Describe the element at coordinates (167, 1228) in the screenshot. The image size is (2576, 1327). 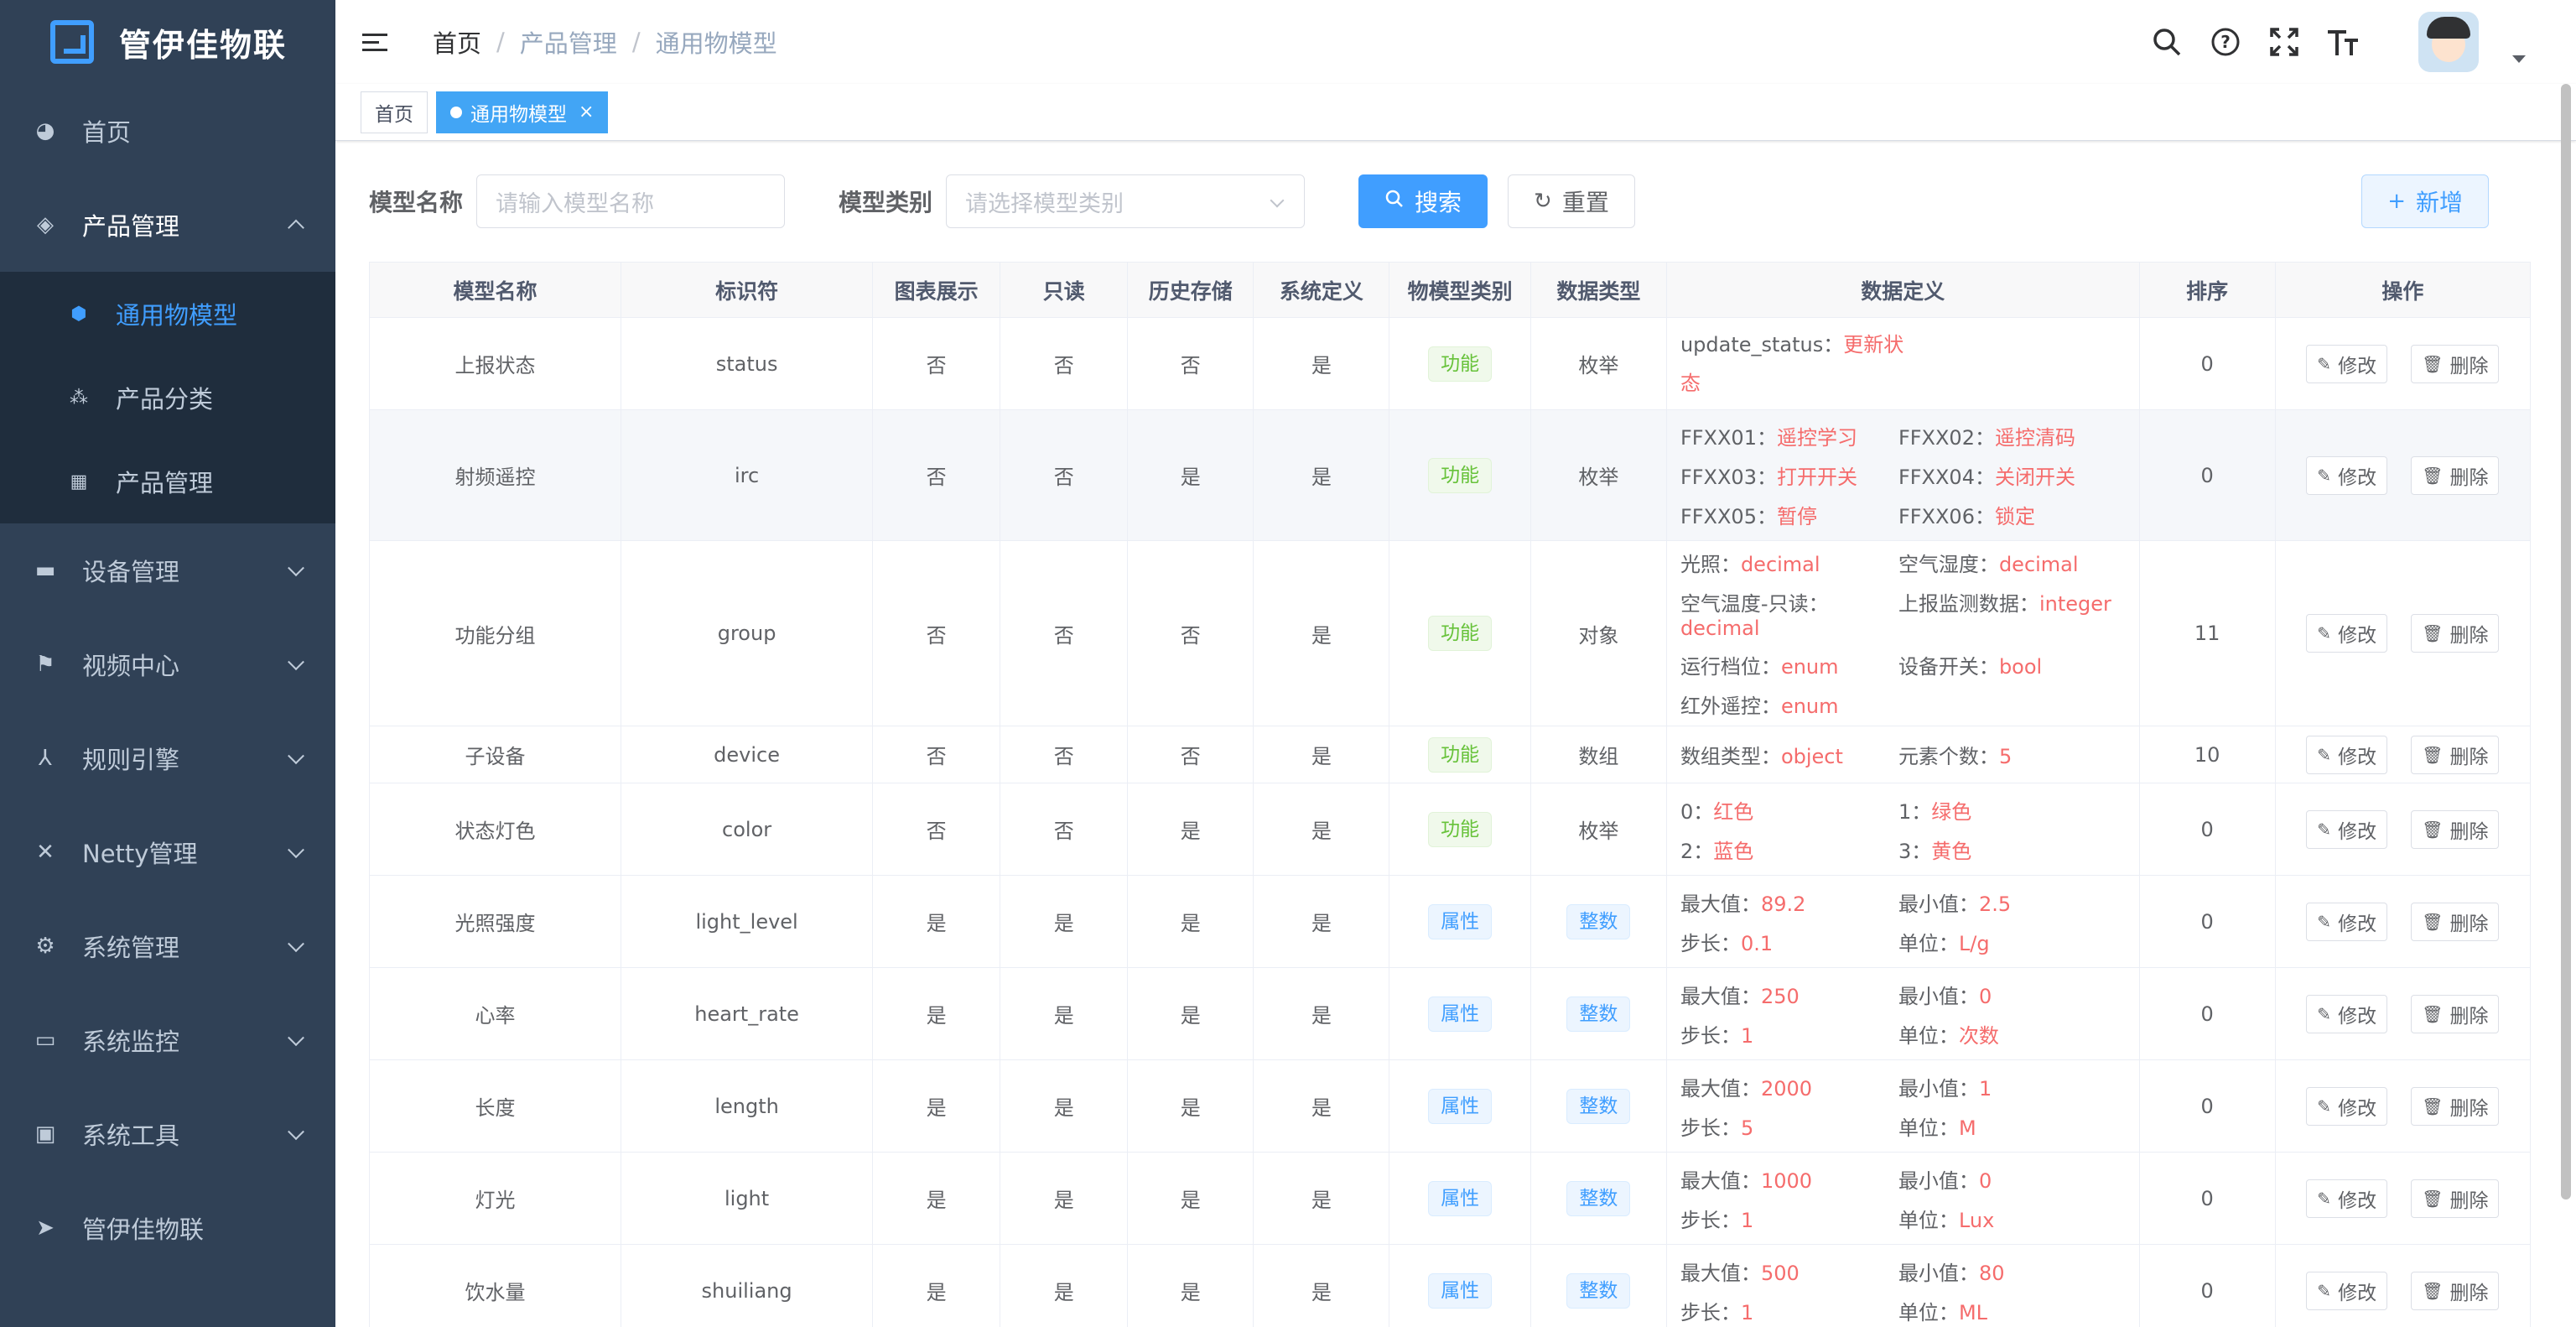
I see `sidebar-item-guanyijia: ➤ 管伊佳物联` at that location.